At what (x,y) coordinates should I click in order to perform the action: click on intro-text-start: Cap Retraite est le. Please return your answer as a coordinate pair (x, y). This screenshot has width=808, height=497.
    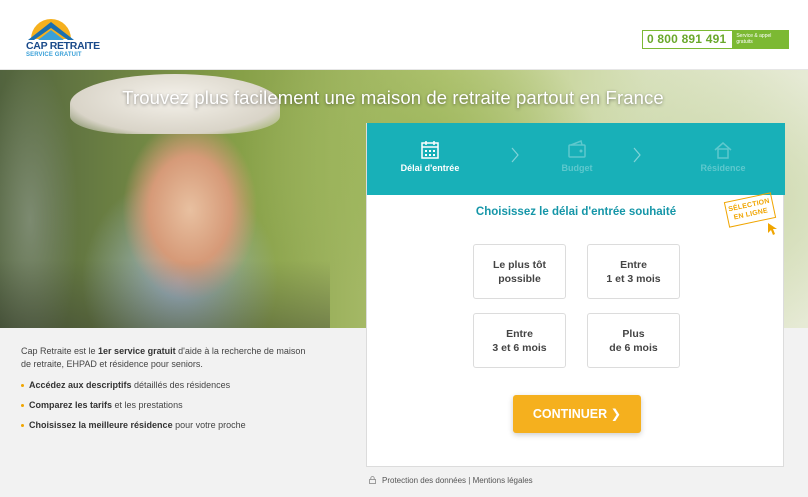
    Looking at the image, I should click on (60, 351).